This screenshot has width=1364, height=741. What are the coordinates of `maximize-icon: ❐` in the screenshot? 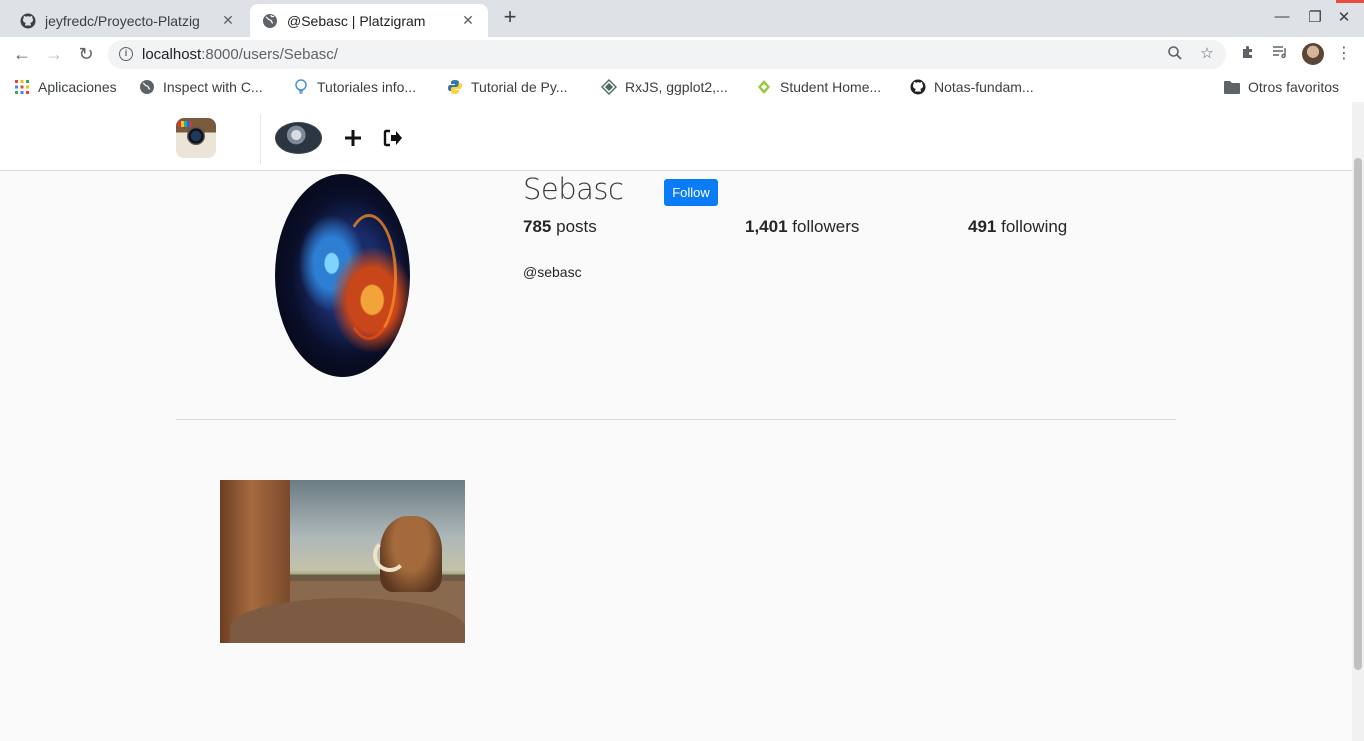 It's located at (1315, 17).